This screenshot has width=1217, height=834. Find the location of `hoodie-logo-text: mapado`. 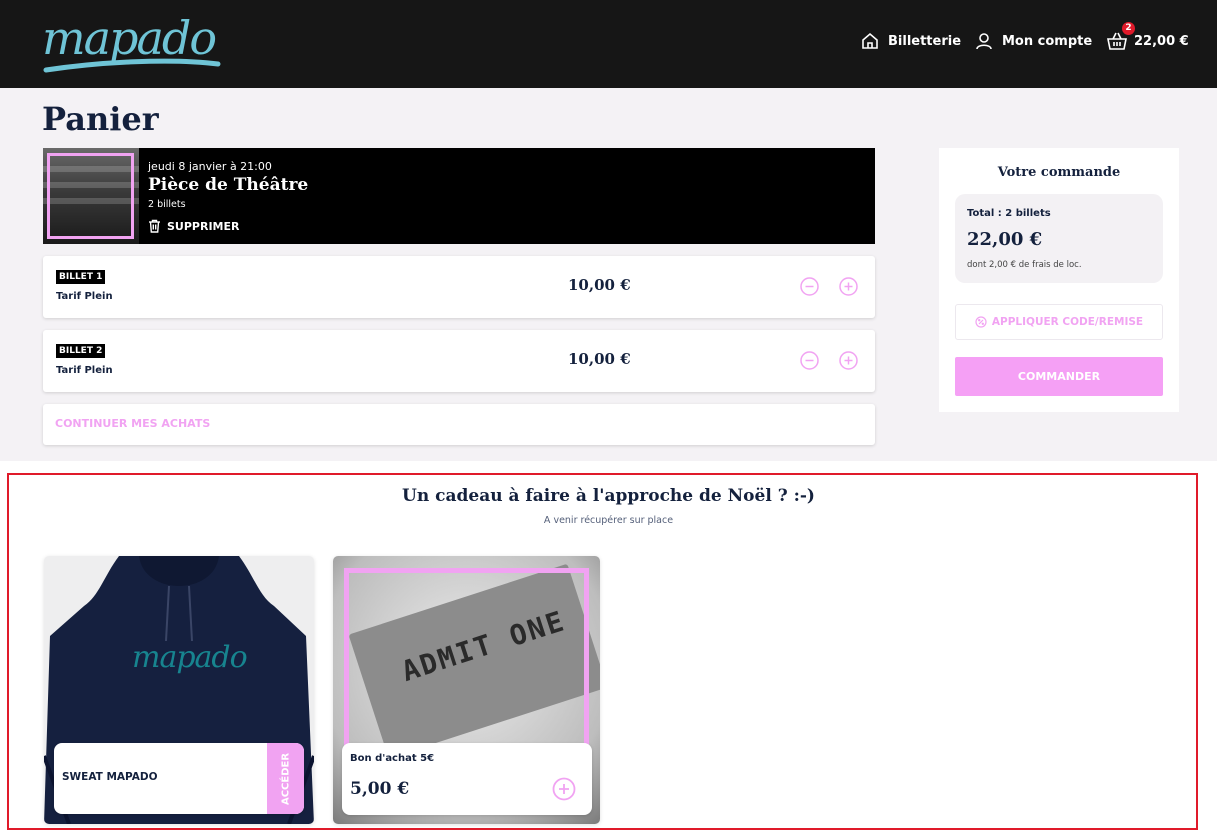

hoodie-logo-text: mapado is located at coordinates (190, 657).